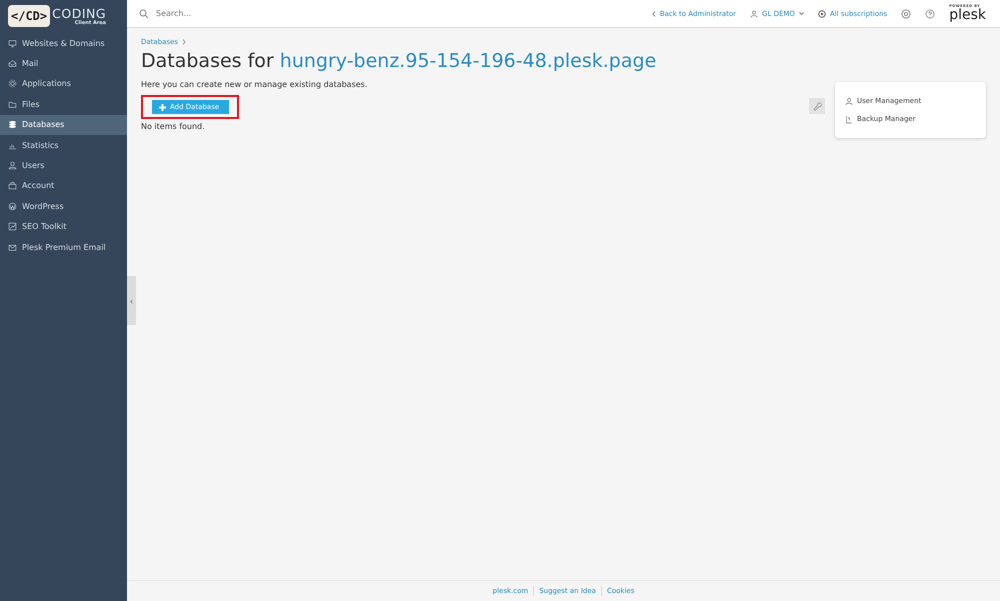 This screenshot has height=601, width=1000. Describe the element at coordinates (173, 126) in the screenshot. I see `empty-message: No items found.` at that location.